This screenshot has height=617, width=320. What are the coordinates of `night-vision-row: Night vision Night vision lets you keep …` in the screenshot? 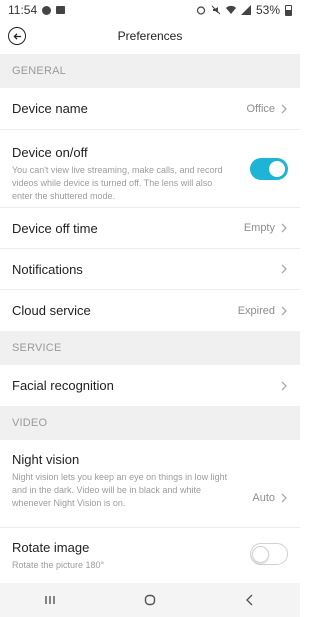 It's located at (150, 484).